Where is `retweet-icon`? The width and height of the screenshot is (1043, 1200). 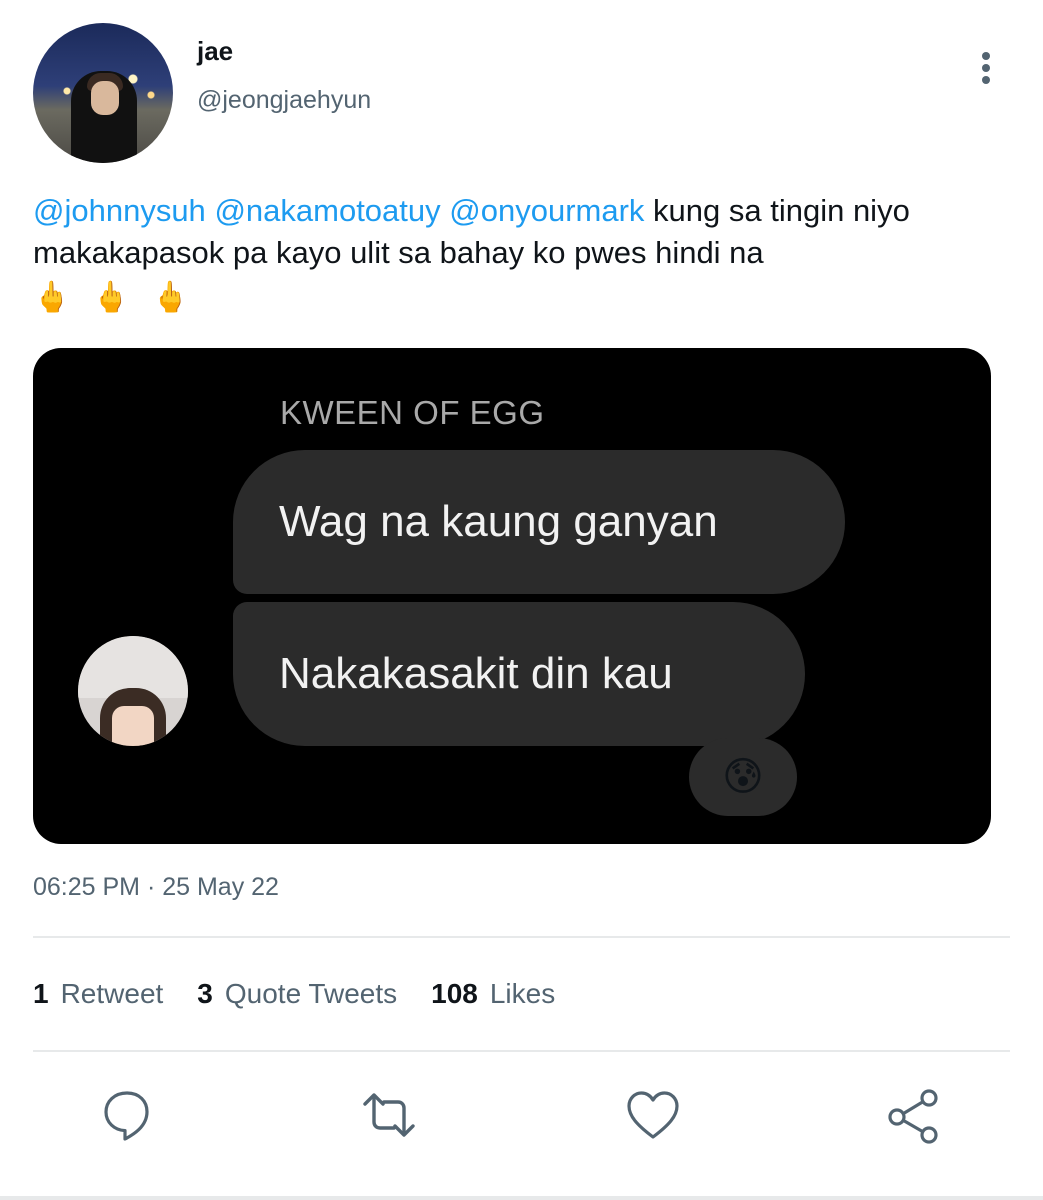 retweet-icon is located at coordinates (389, 1115).